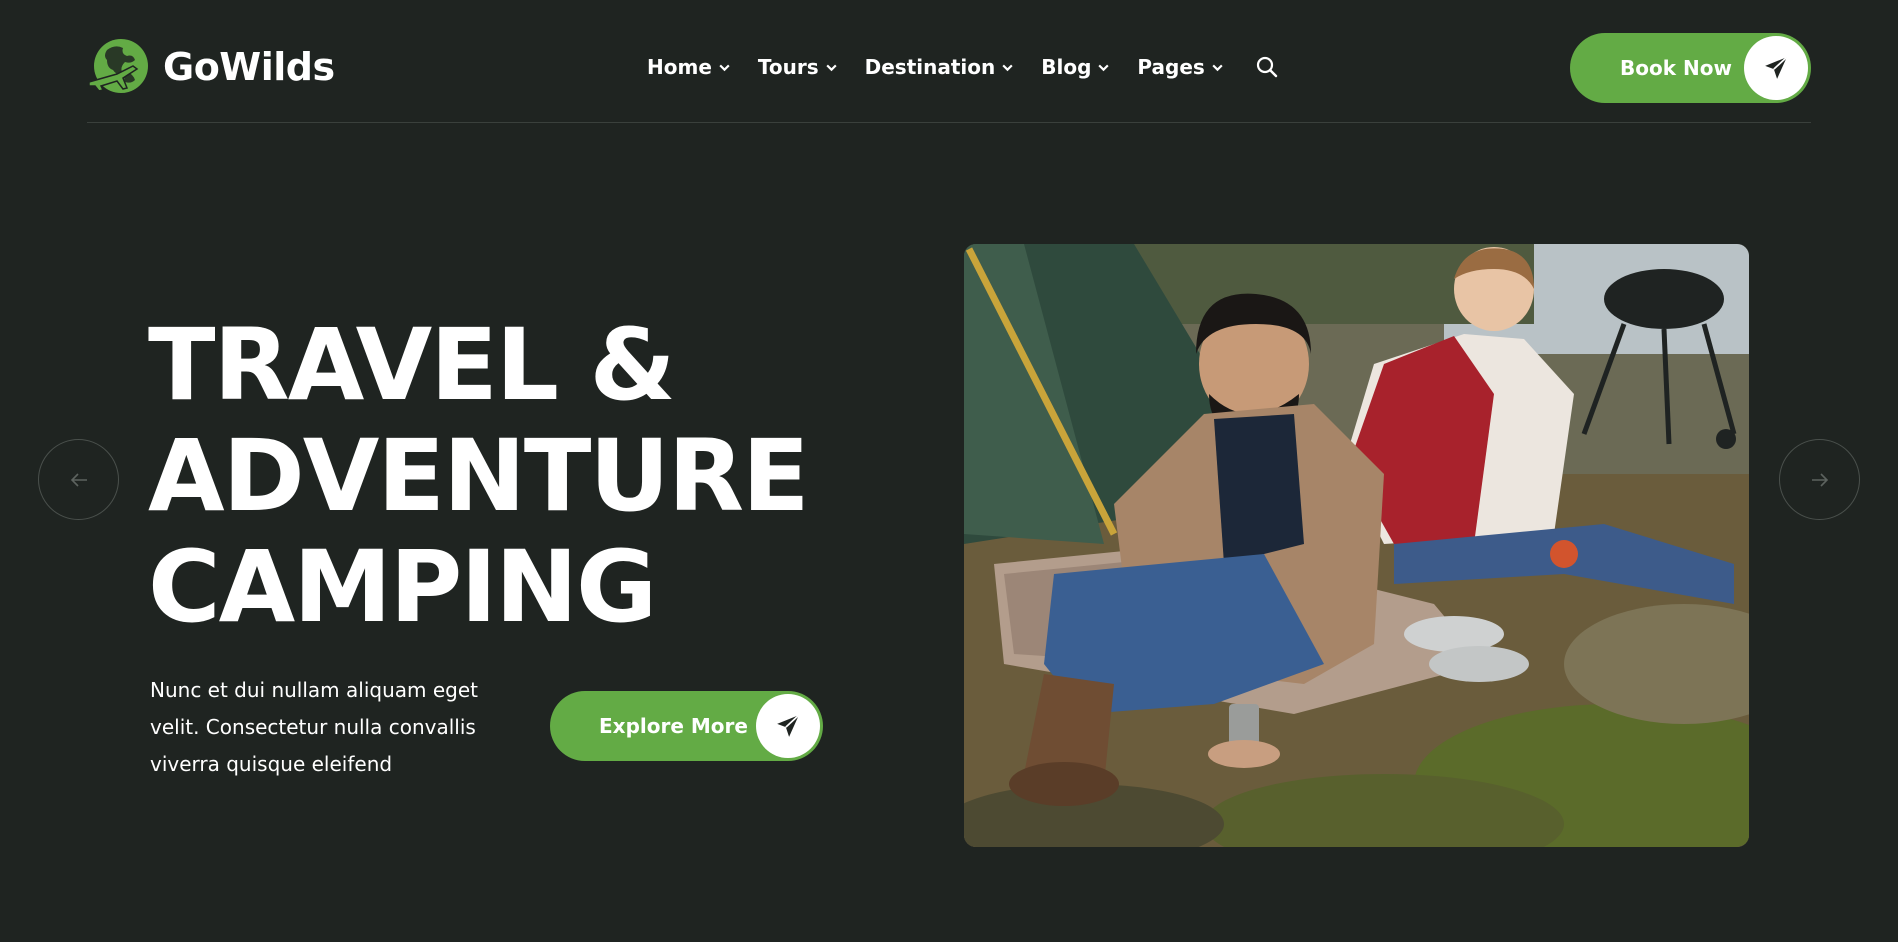  Describe the element at coordinates (1066, 67) in the screenshot. I see `nav-item-label: Blog` at that location.